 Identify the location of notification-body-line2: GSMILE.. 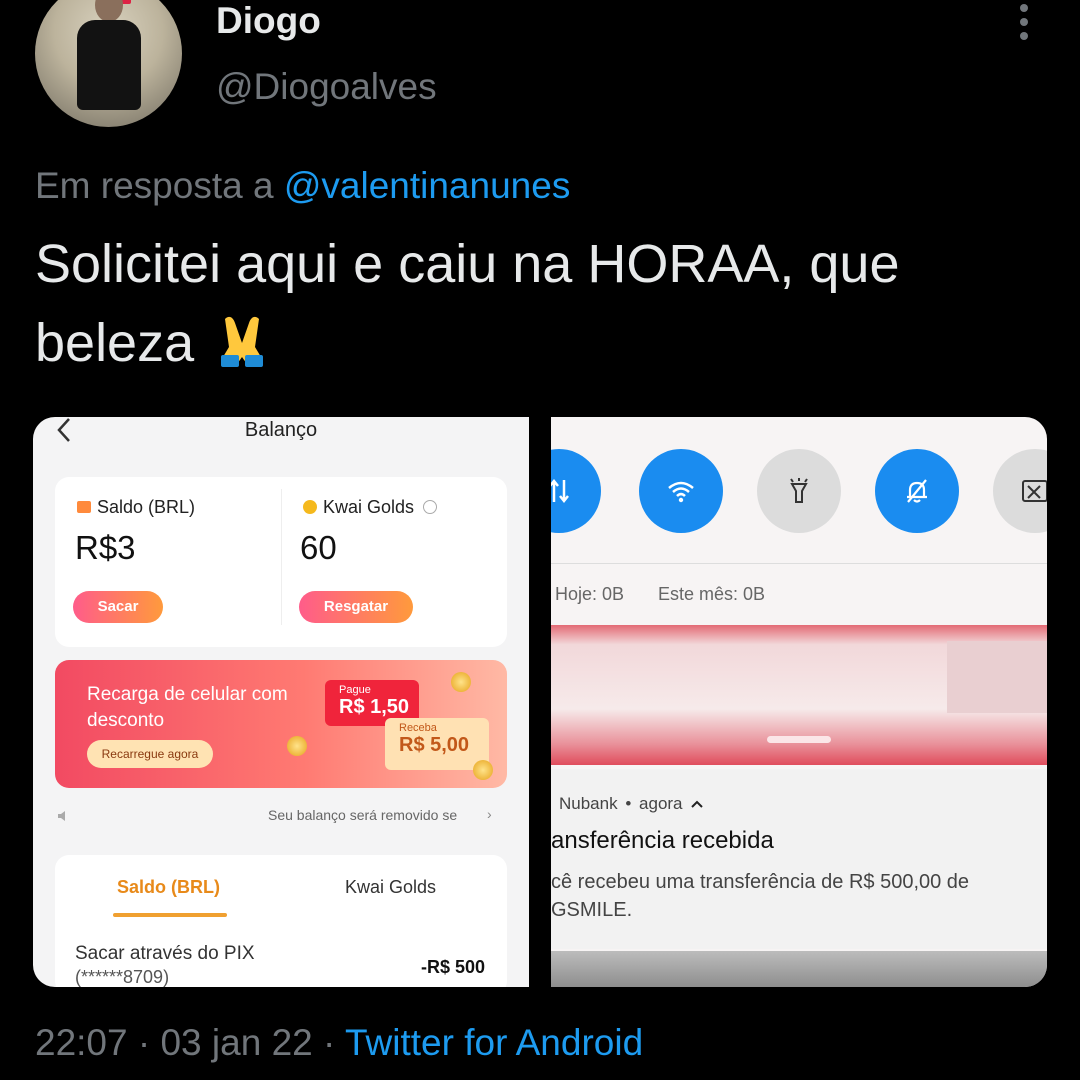
(592, 910).